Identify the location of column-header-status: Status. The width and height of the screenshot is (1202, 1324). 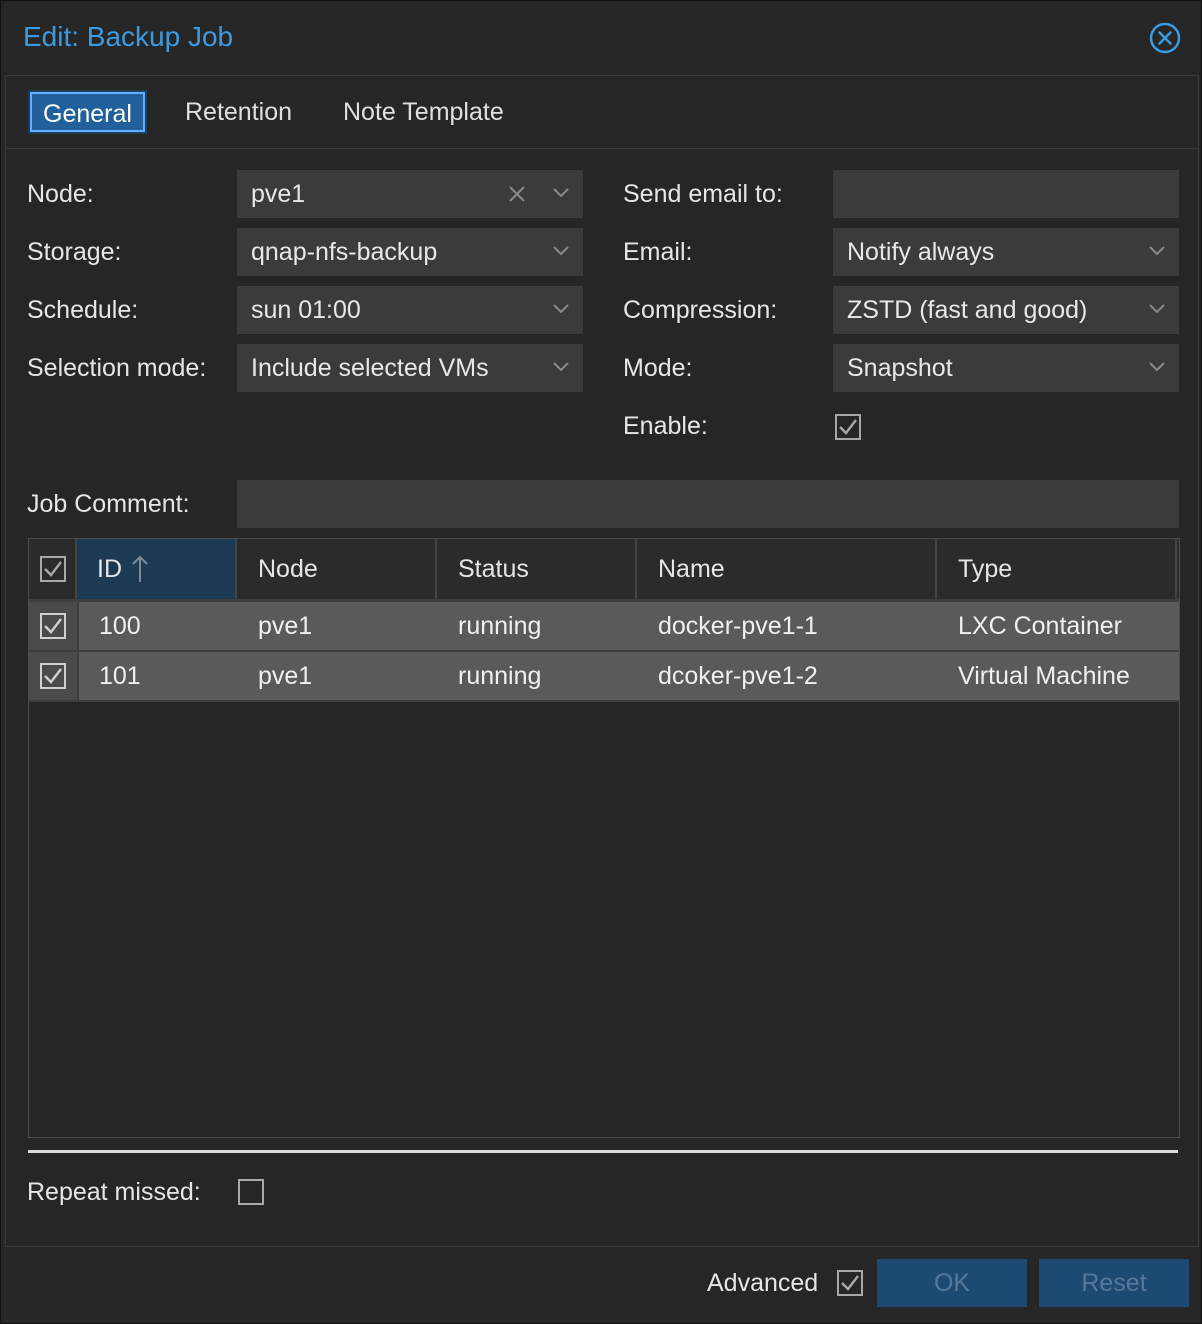
(537, 569).